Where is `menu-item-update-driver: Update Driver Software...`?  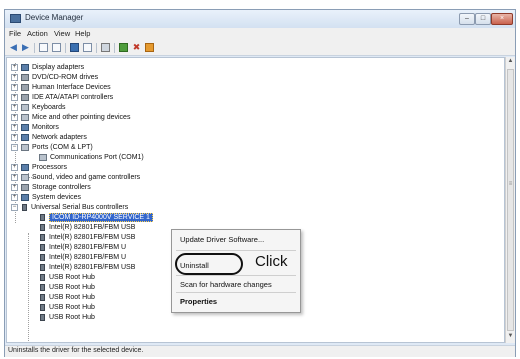
menu-item-update-driver: Update Driver Software... is located at coordinates (222, 239).